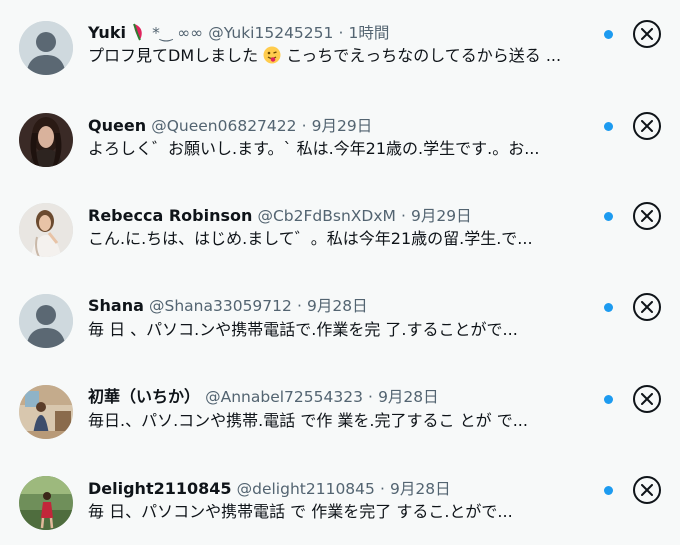 The width and height of the screenshot is (680, 545). I want to click on conversation-header: Rebecca Robinson @Cb2FdBsnXDxM · 9月29日, so click(280, 216).